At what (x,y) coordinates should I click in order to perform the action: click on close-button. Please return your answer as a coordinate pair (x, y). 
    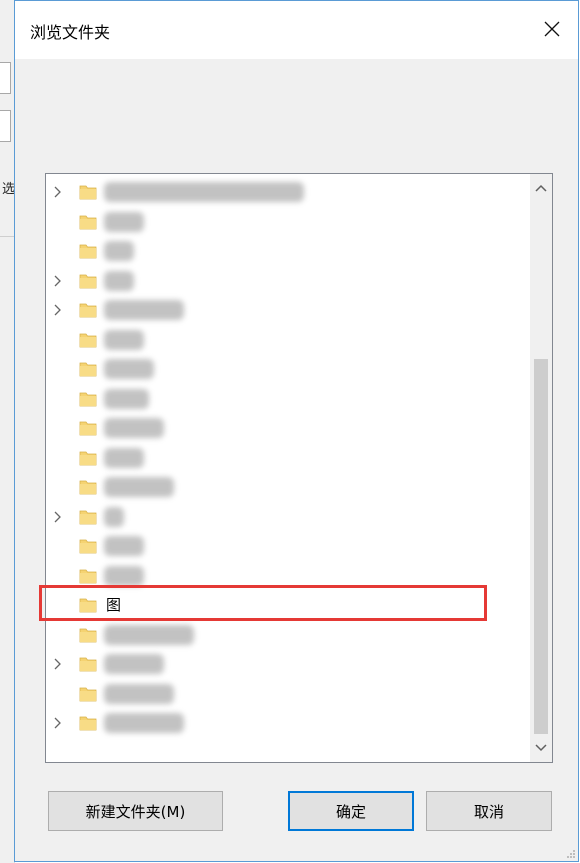
    Looking at the image, I should click on (552, 29).